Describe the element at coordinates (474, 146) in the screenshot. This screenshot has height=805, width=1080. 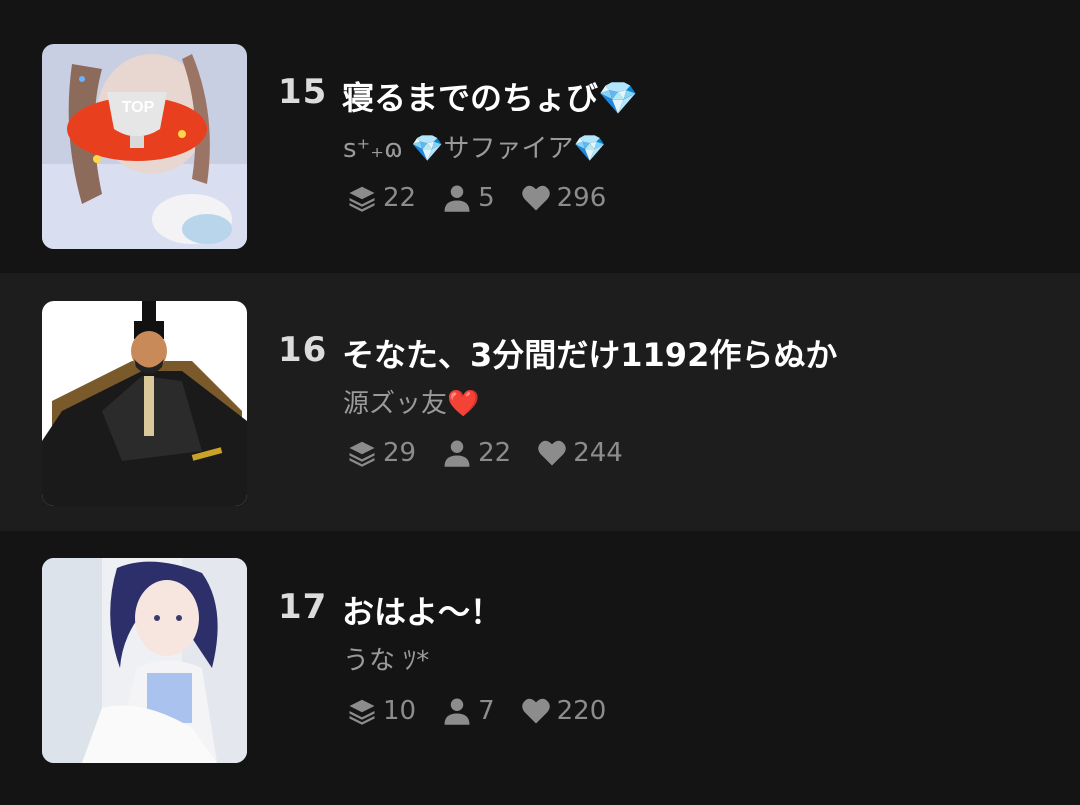
I see `author-name: s⁺₊ɷ 💎サファイア💎` at that location.